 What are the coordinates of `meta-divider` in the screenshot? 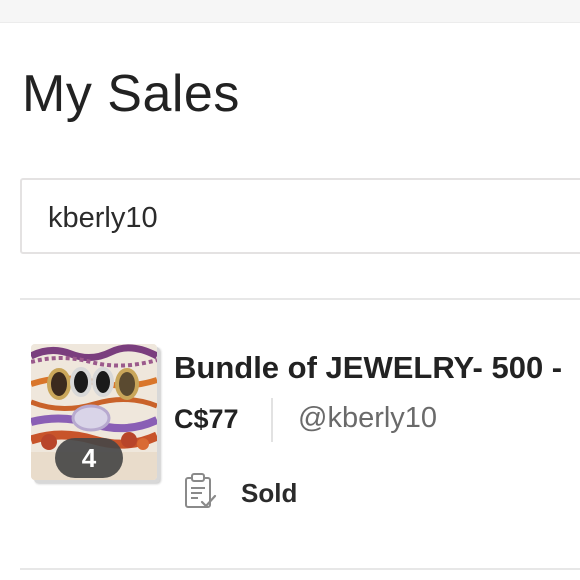 It's located at (272, 420).